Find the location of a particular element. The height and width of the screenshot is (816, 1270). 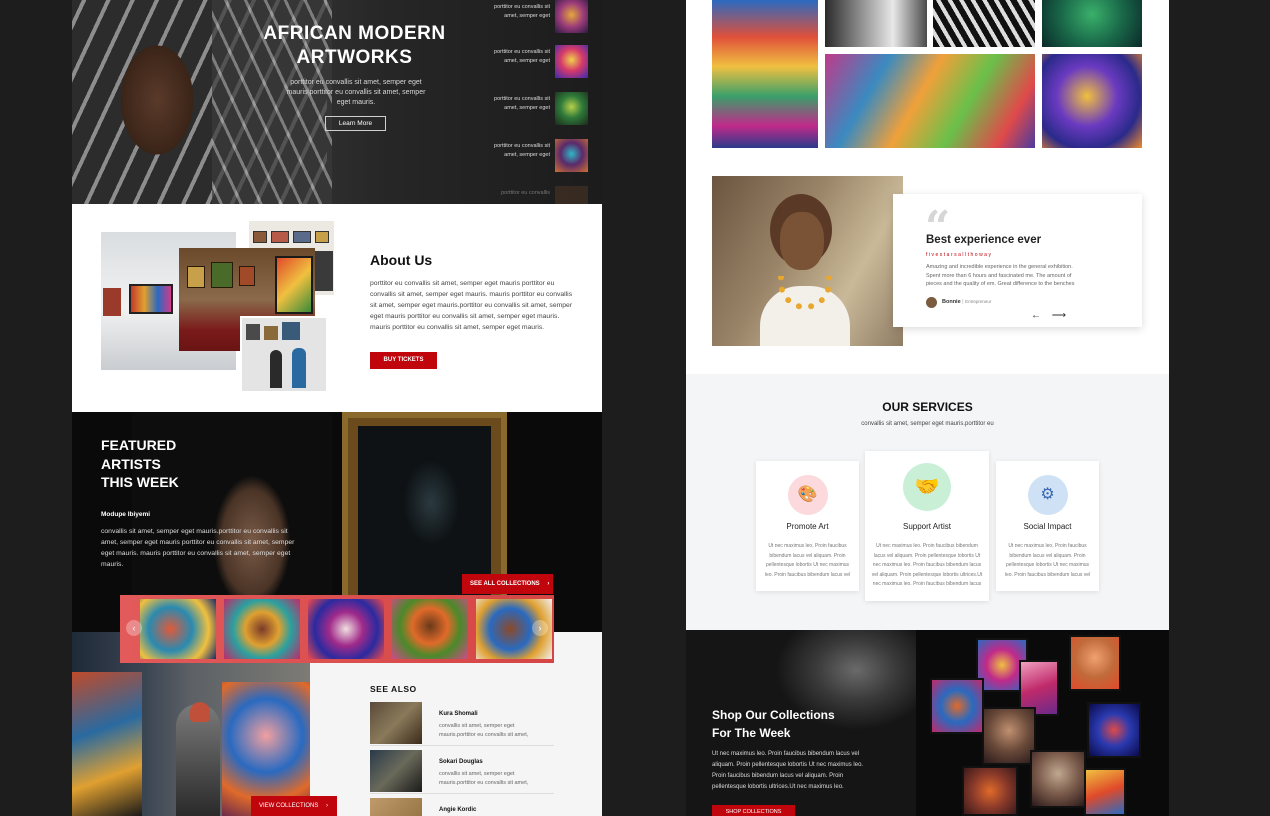

shop-title-line2: For The Week is located at coordinates (751, 733).